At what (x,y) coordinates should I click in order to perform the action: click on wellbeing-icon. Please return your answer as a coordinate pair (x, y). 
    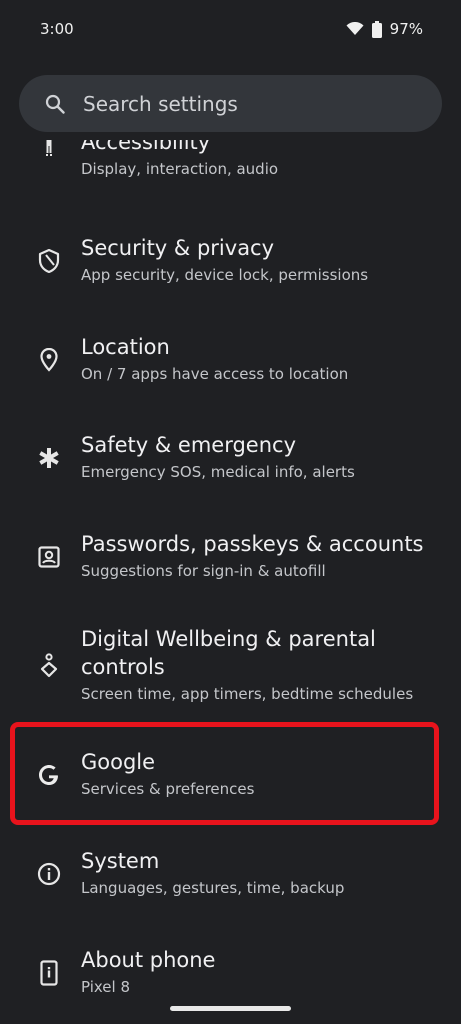
    Looking at the image, I should click on (49, 666).